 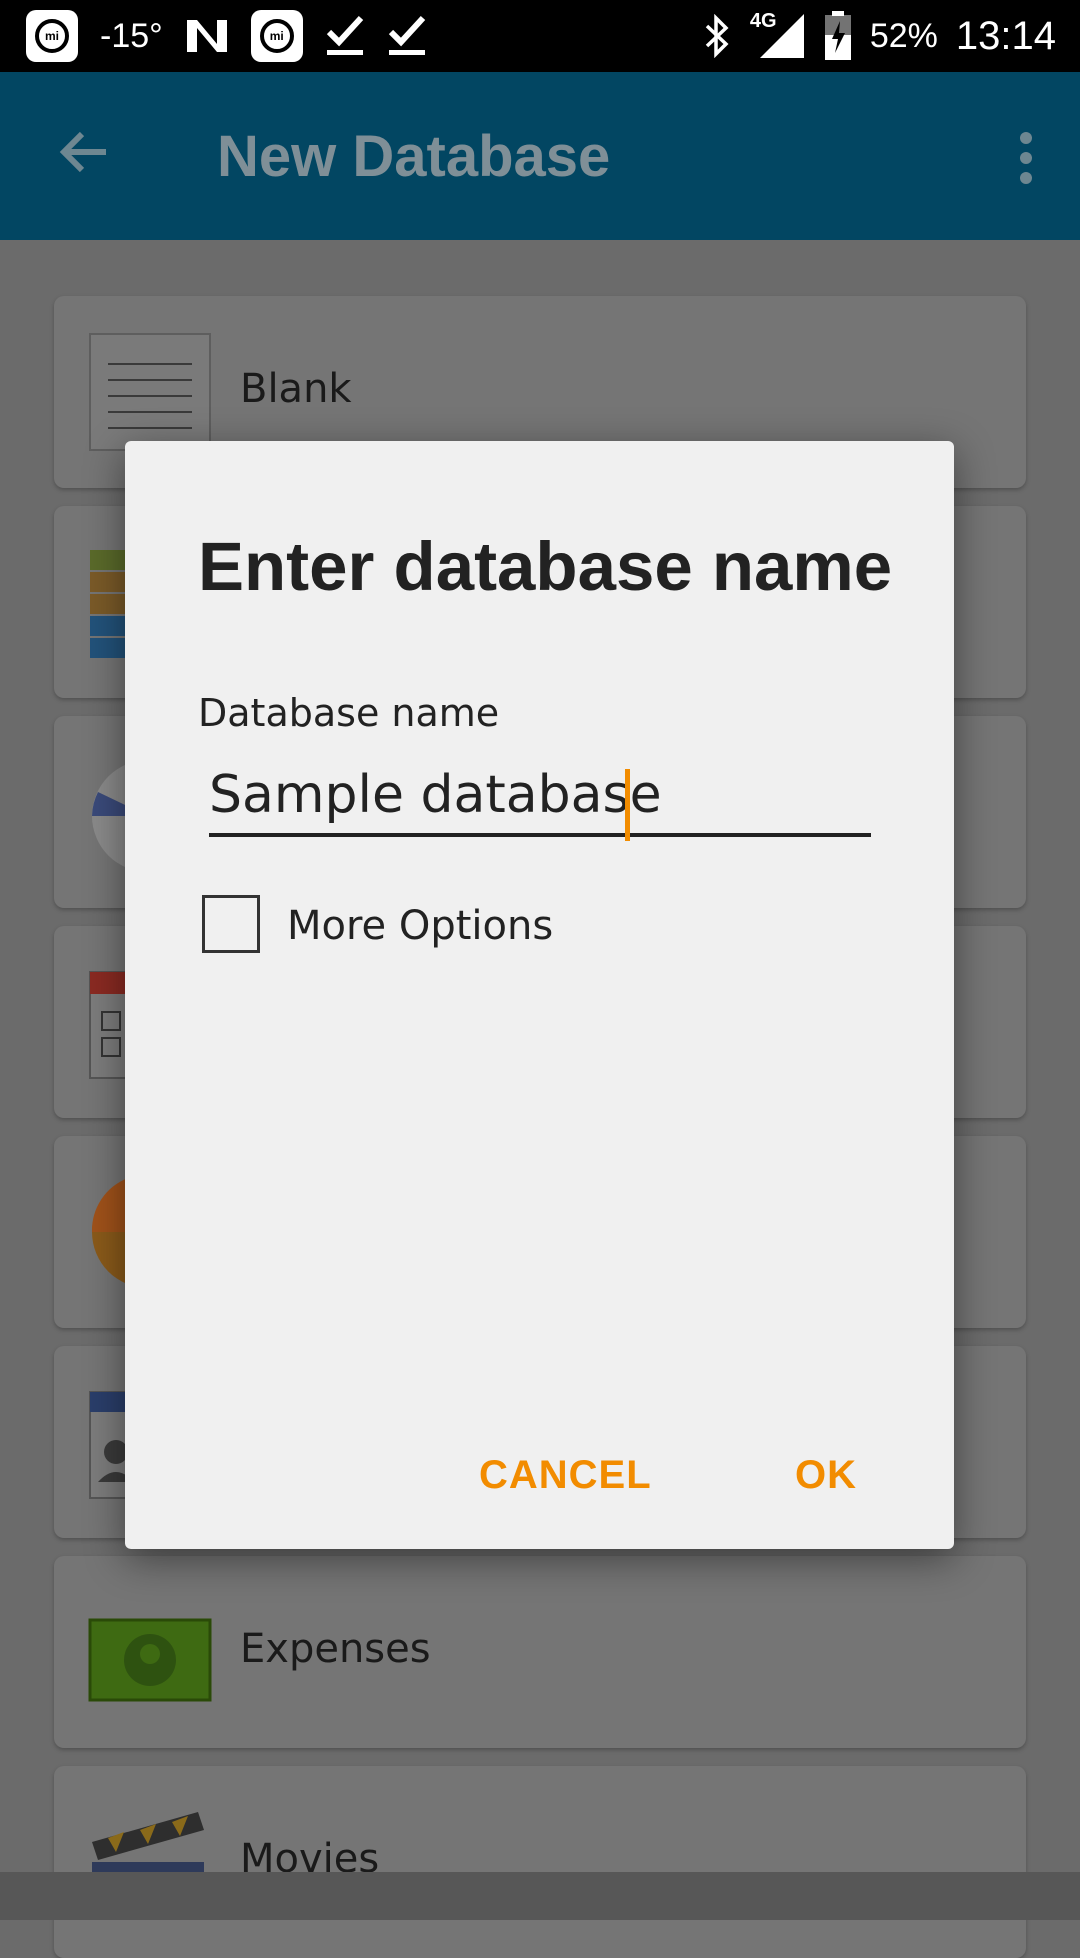 What do you see at coordinates (420, 926) in the screenshot?
I see `more-options-label: More Options` at bounding box center [420, 926].